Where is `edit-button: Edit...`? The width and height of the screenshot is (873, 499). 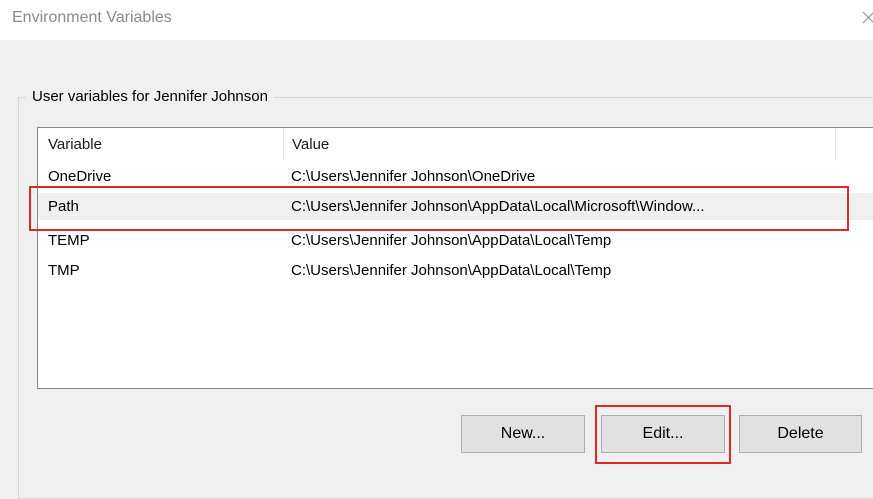
edit-button: Edit... is located at coordinates (663, 434).